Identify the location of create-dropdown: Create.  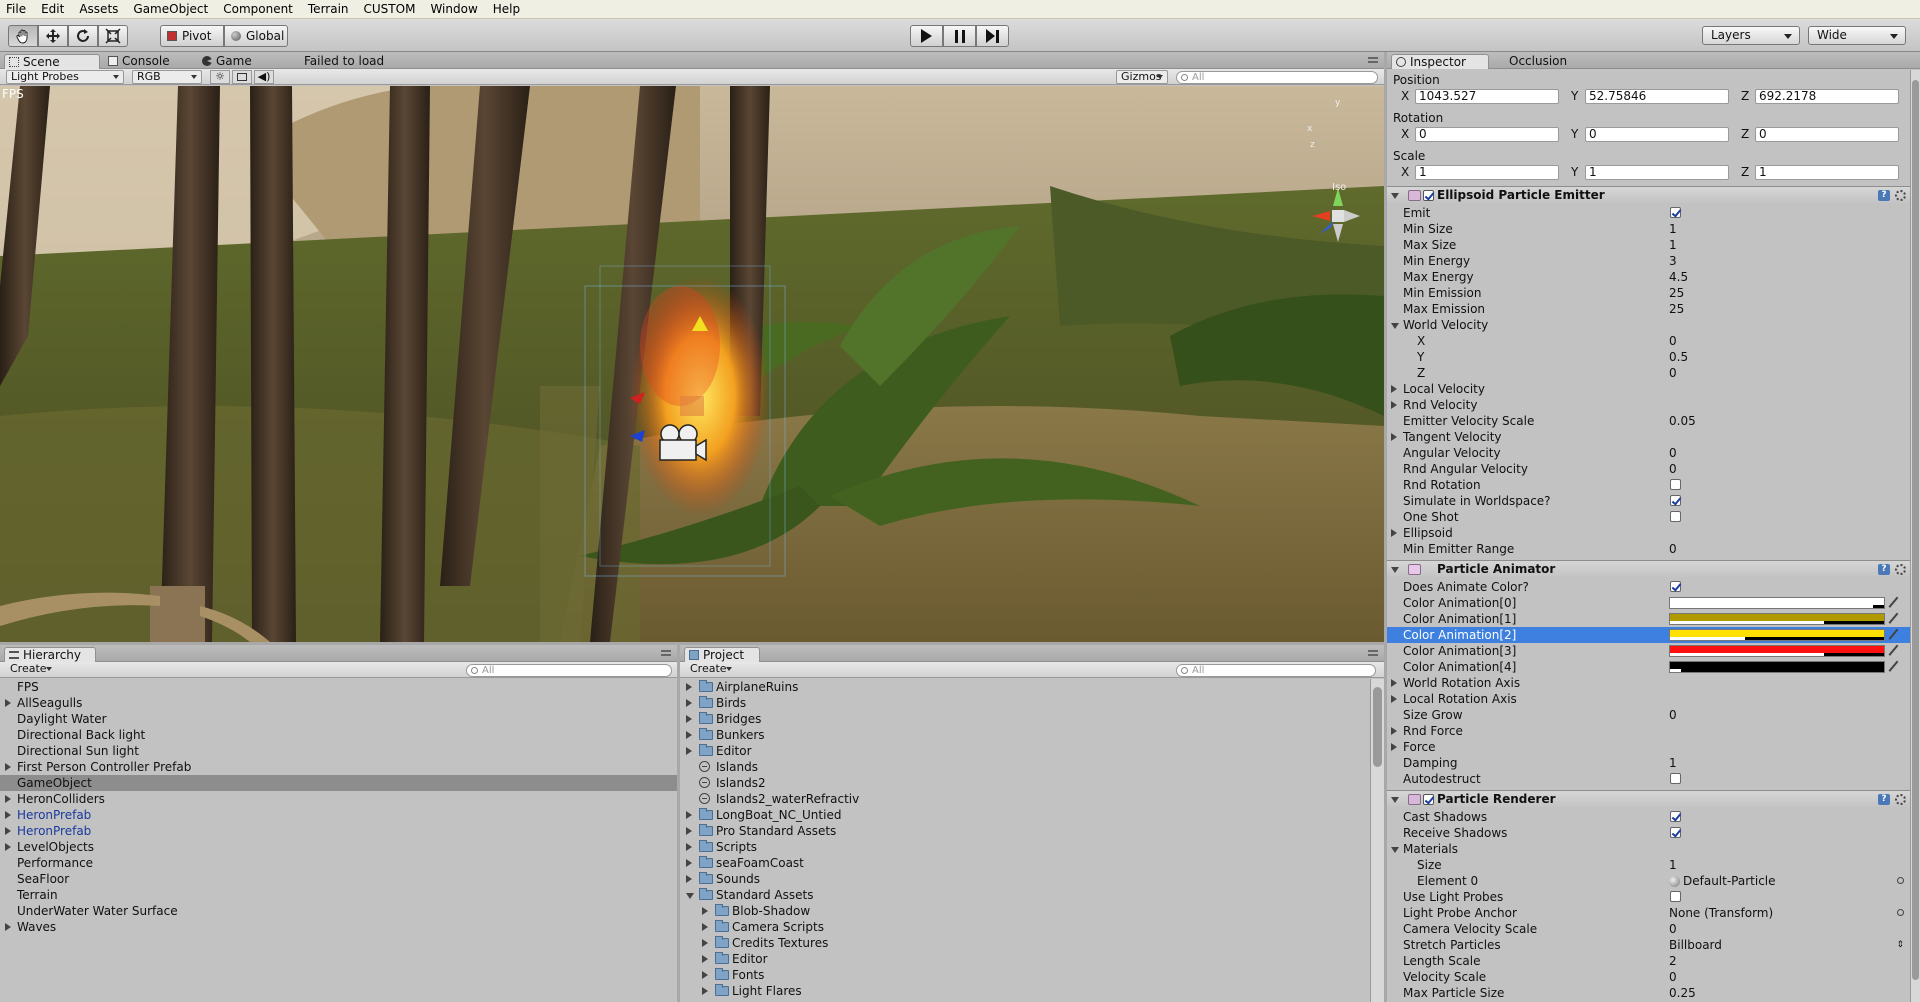
(31, 670).